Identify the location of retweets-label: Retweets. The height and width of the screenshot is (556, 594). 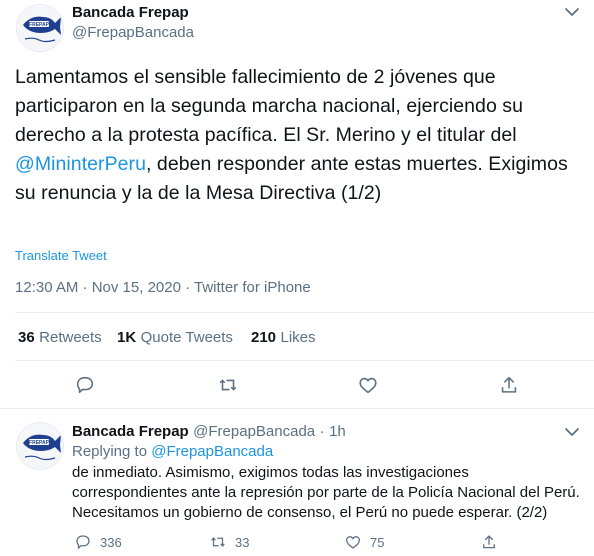
(70, 337).